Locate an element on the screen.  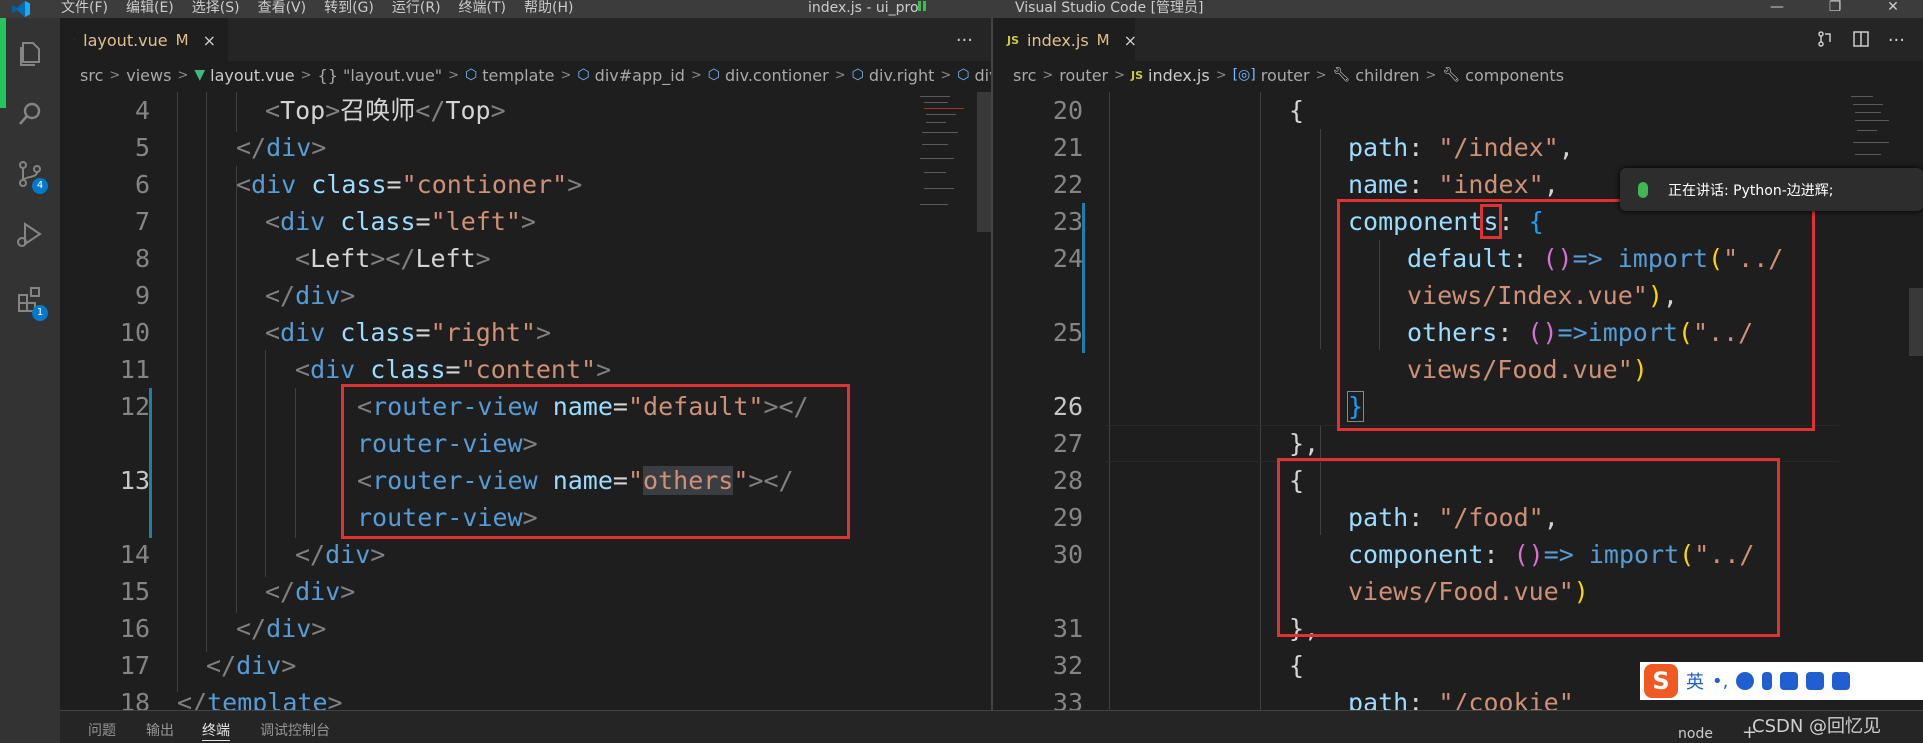
source-control-badge: 4 is located at coordinates (40, 186).